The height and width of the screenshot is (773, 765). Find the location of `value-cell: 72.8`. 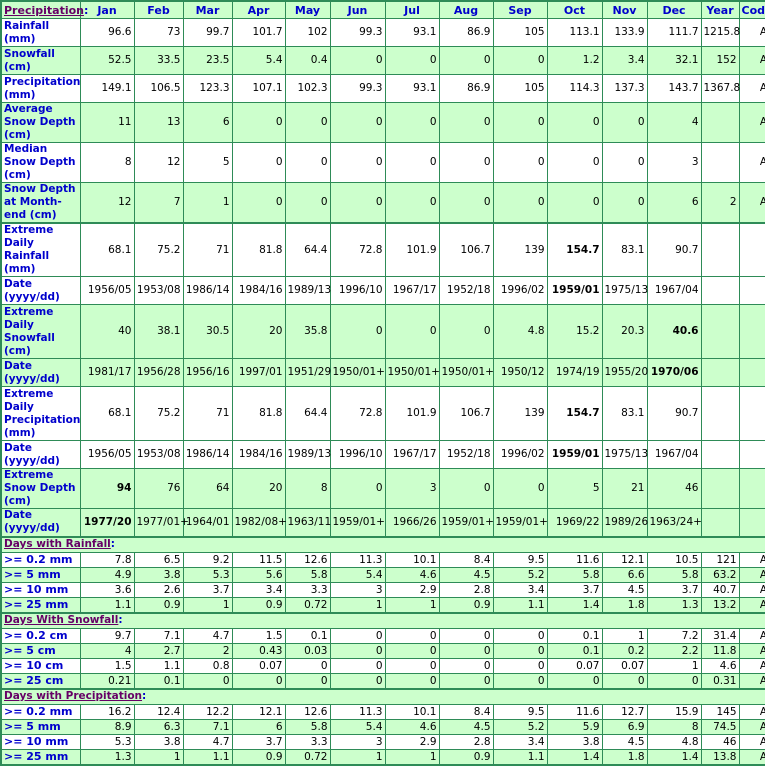

value-cell: 72.8 is located at coordinates (357, 413).